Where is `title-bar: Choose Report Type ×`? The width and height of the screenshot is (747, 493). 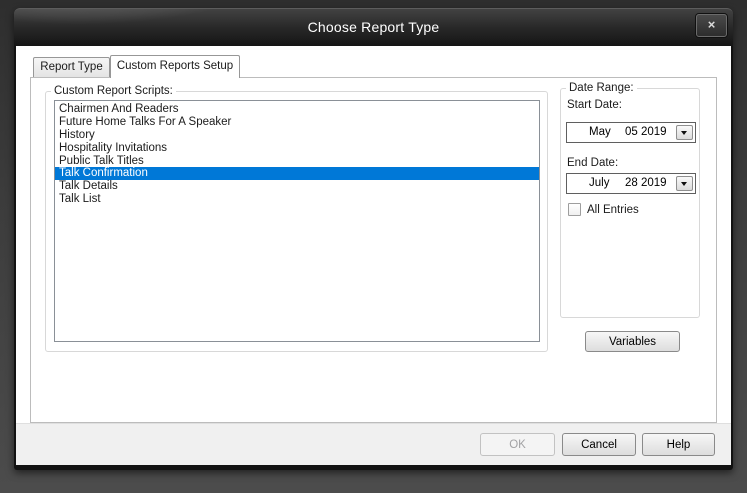 title-bar: Choose Report Type × is located at coordinates (373, 27).